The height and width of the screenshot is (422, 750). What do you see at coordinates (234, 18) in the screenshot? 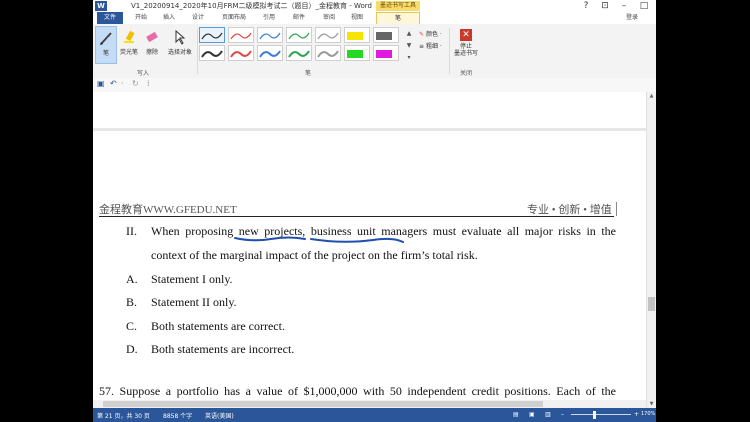
I see `tab-page-layout: 页面布局` at bounding box center [234, 18].